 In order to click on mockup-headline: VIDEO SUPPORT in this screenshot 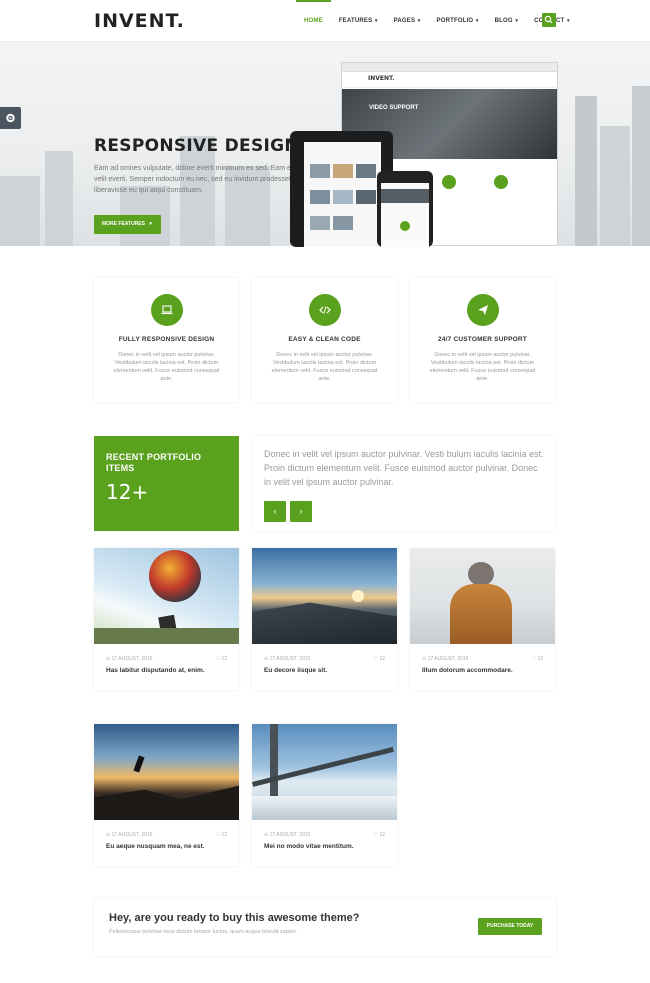, I will do `click(394, 108)`.